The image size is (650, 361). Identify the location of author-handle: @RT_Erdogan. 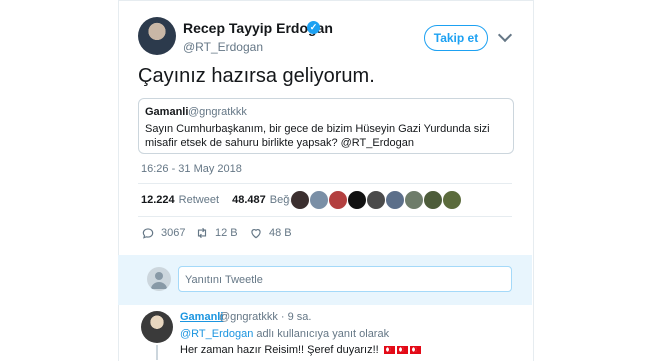
(223, 47).